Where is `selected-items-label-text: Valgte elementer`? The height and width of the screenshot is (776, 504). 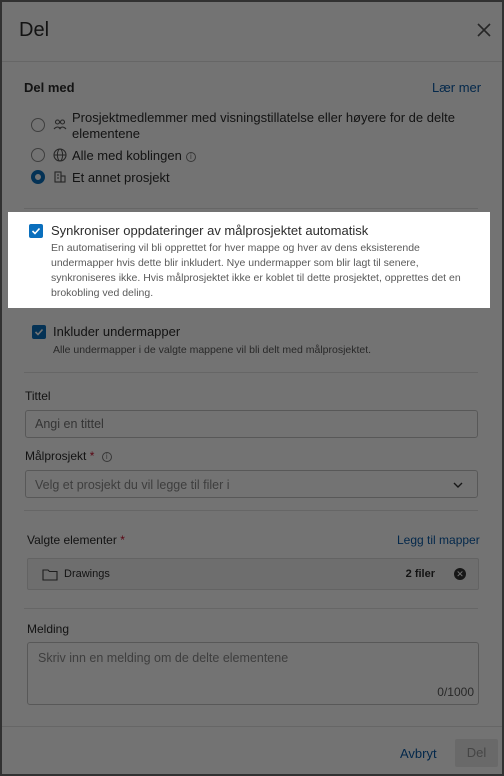 selected-items-label-text: Valgte elementer is located at coordinates (72, 540).